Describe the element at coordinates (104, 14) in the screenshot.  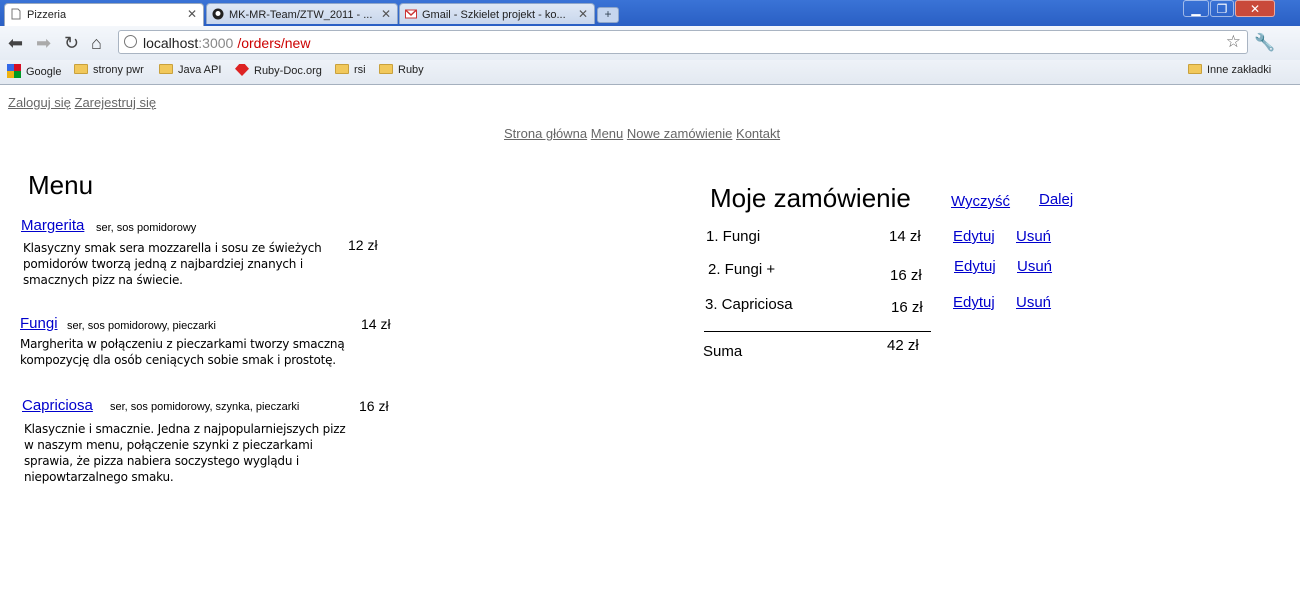
I see `tab-pizzeria: Pizzeria ✕` at that location.